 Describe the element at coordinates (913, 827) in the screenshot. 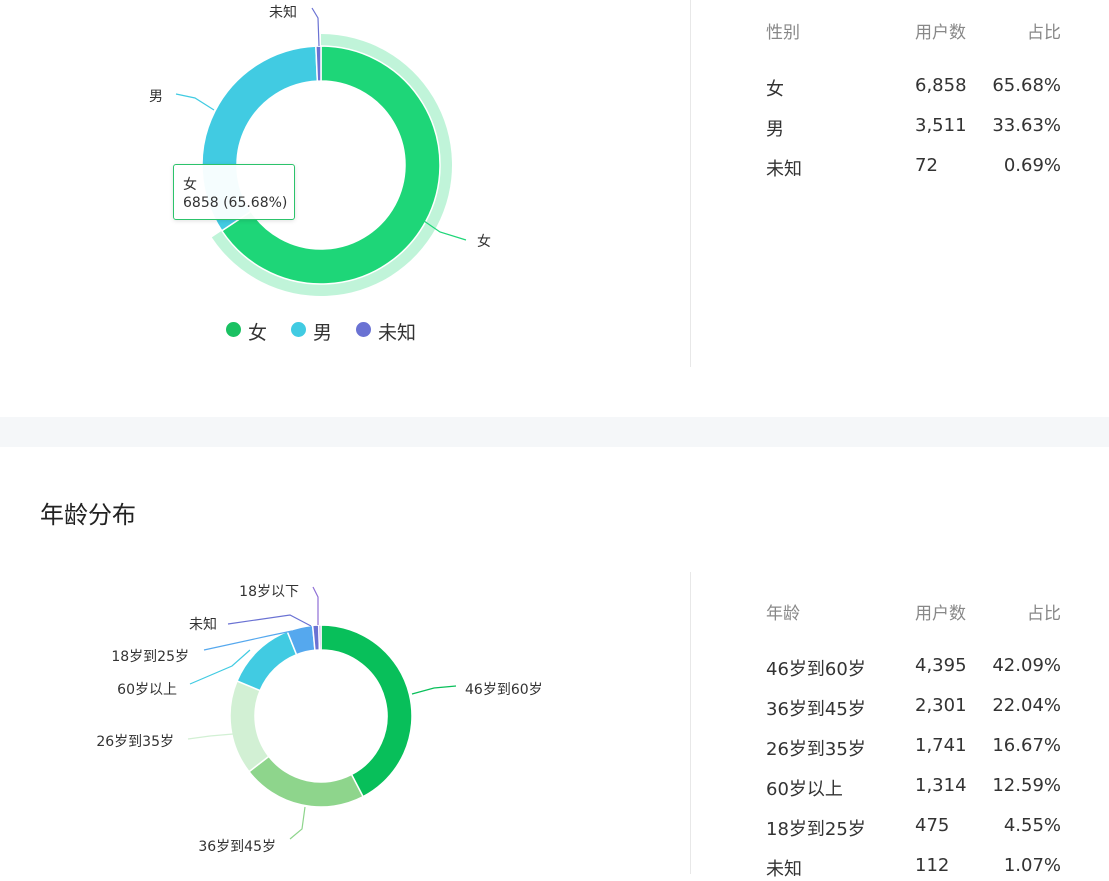

I see `table-row: 18岁到25岁 475 4.55%` at that location.